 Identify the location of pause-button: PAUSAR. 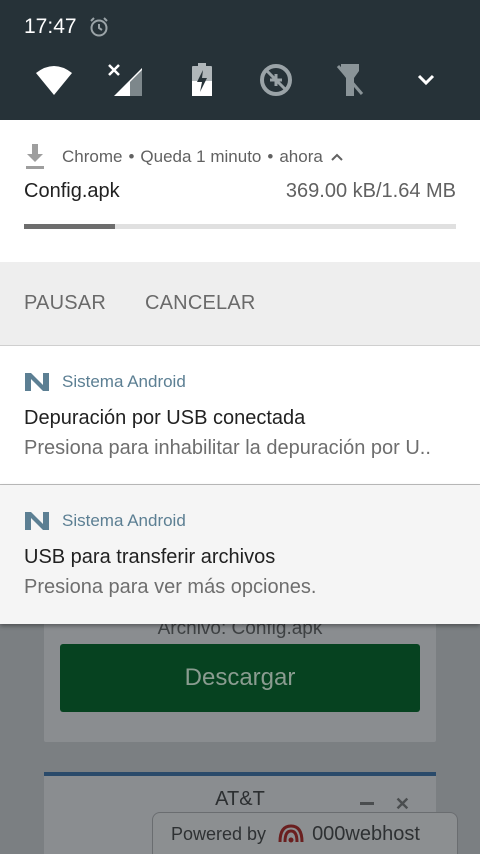
(65, 303).